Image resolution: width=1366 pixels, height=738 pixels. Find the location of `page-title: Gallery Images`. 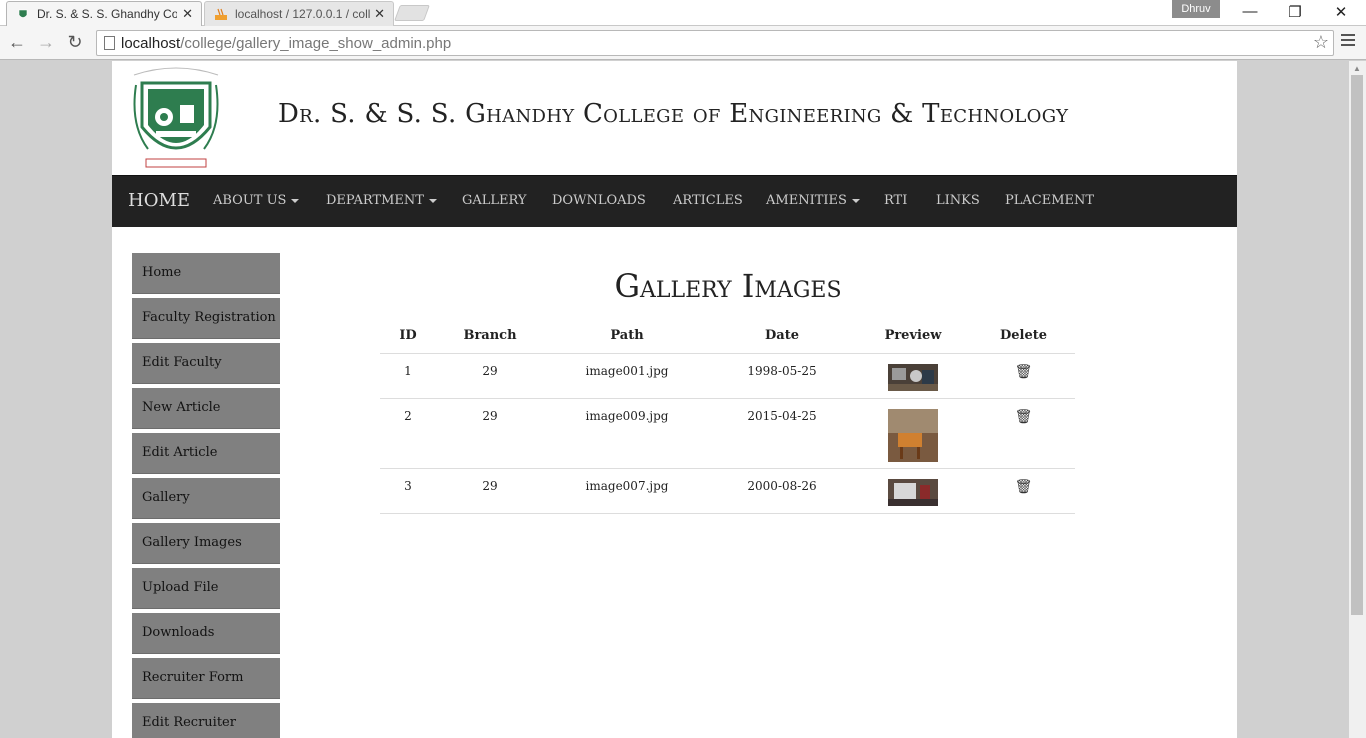

page-title: Gallery Images is located at coordinates (728, 286).